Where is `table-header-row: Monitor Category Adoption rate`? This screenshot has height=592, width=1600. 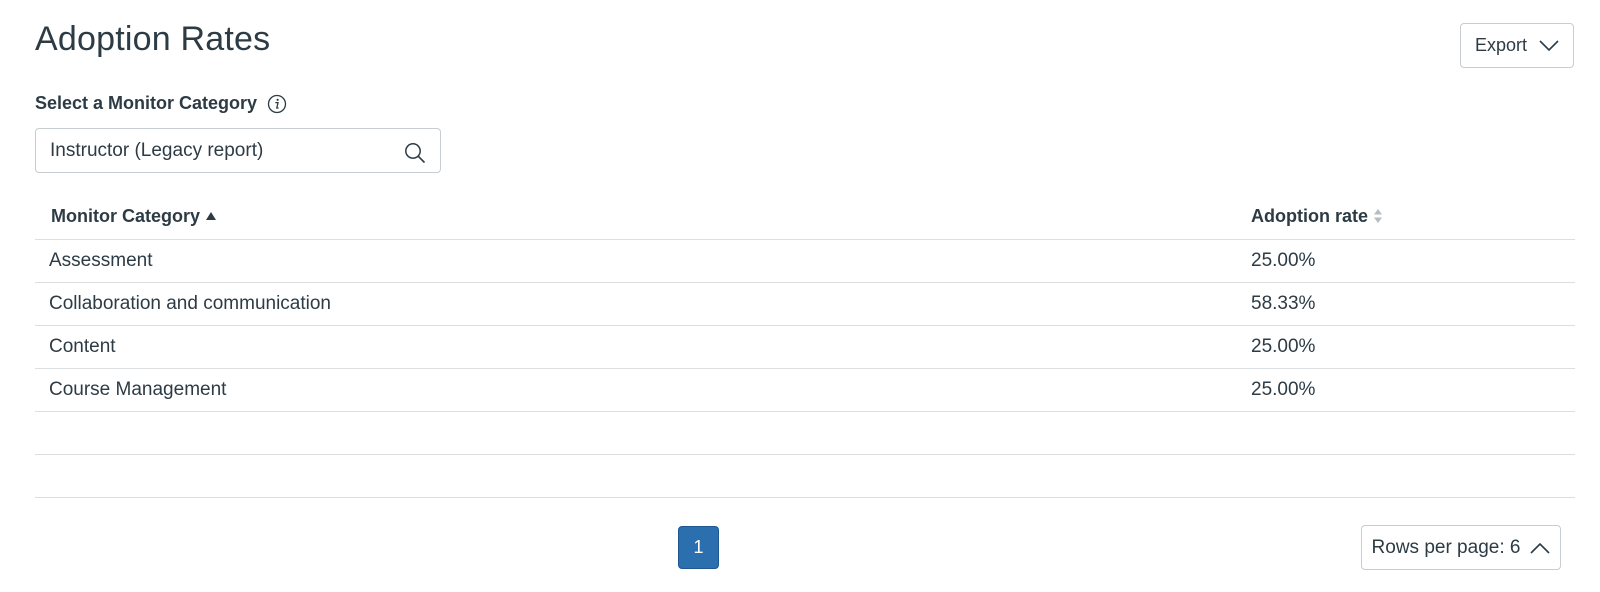 table-header-row: Monitor Category Adoption rate is located at coordinates (805, 216).